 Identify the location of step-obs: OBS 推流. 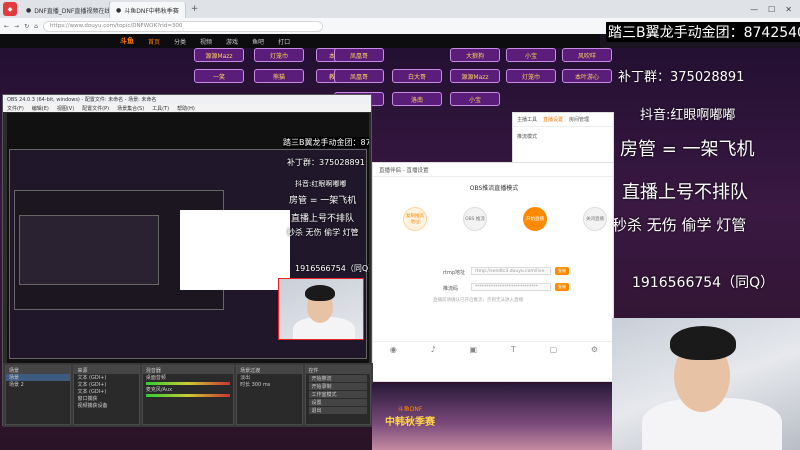
(475, 219).